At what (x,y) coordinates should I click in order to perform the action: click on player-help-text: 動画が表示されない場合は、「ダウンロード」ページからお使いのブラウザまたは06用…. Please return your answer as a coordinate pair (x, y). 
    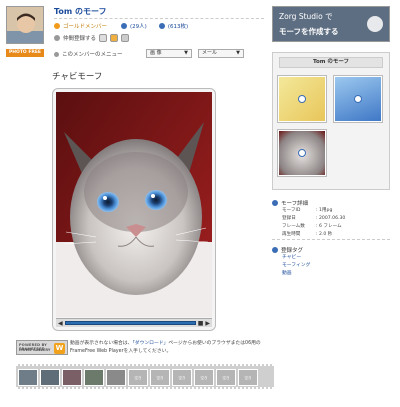
    Looking at the image, I should click on (175, 348).